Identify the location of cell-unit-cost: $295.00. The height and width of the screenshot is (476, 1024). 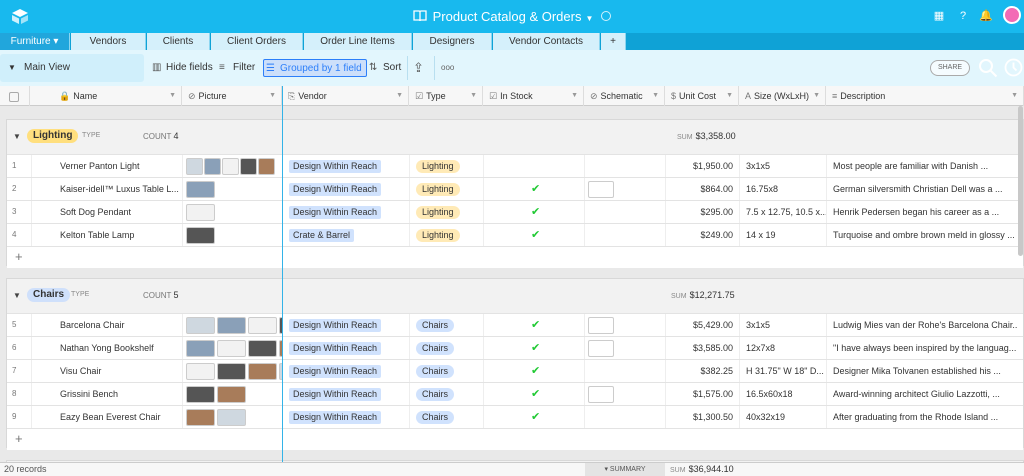
(703, 212).